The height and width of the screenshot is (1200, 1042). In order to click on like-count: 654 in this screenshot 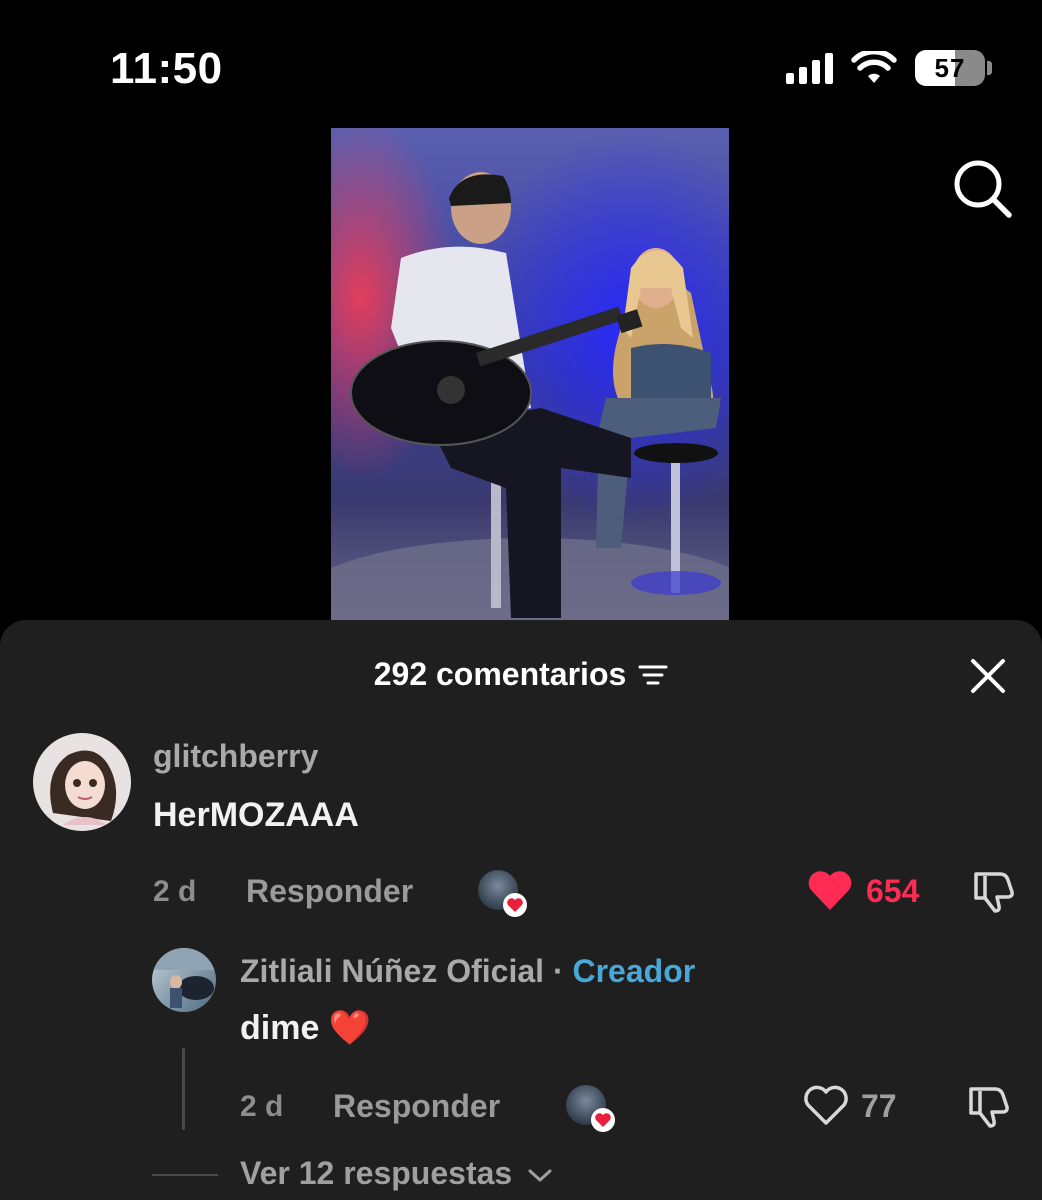, I will do `click(893, 891)`.